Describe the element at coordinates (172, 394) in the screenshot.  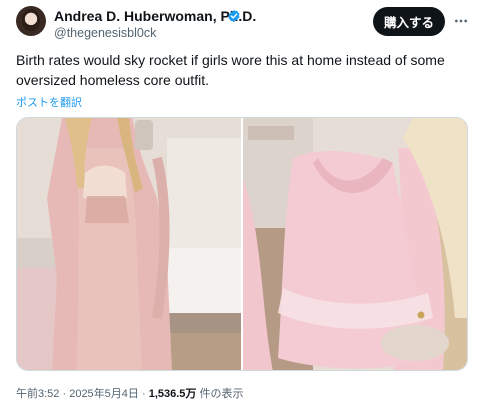
I see `views-count: 1,536.5万` at that location.